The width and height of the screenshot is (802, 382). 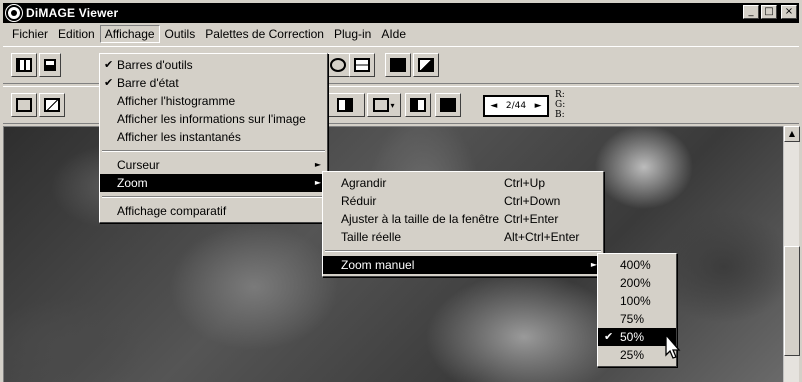 What do you see at coordinates (393, 34) in the screenshot?
I see `menu-aide: AIde` at bounding box center [393, 34].